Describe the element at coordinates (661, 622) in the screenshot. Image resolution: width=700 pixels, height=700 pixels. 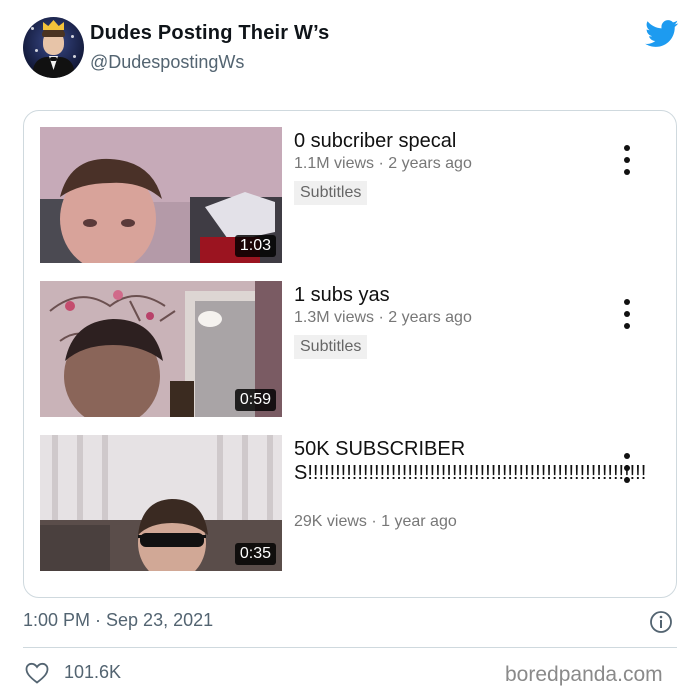
I see `info-icon` at that location.